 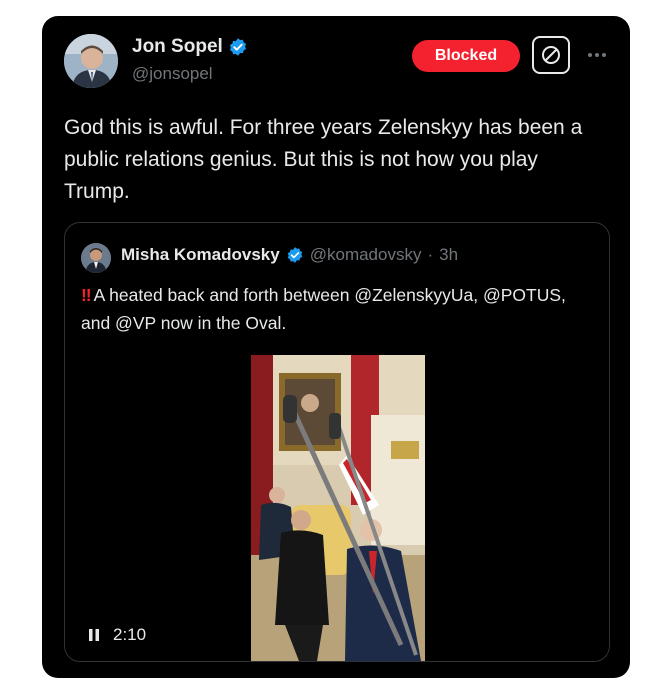 I want to click on block-icon, so click(x=551, y=55).